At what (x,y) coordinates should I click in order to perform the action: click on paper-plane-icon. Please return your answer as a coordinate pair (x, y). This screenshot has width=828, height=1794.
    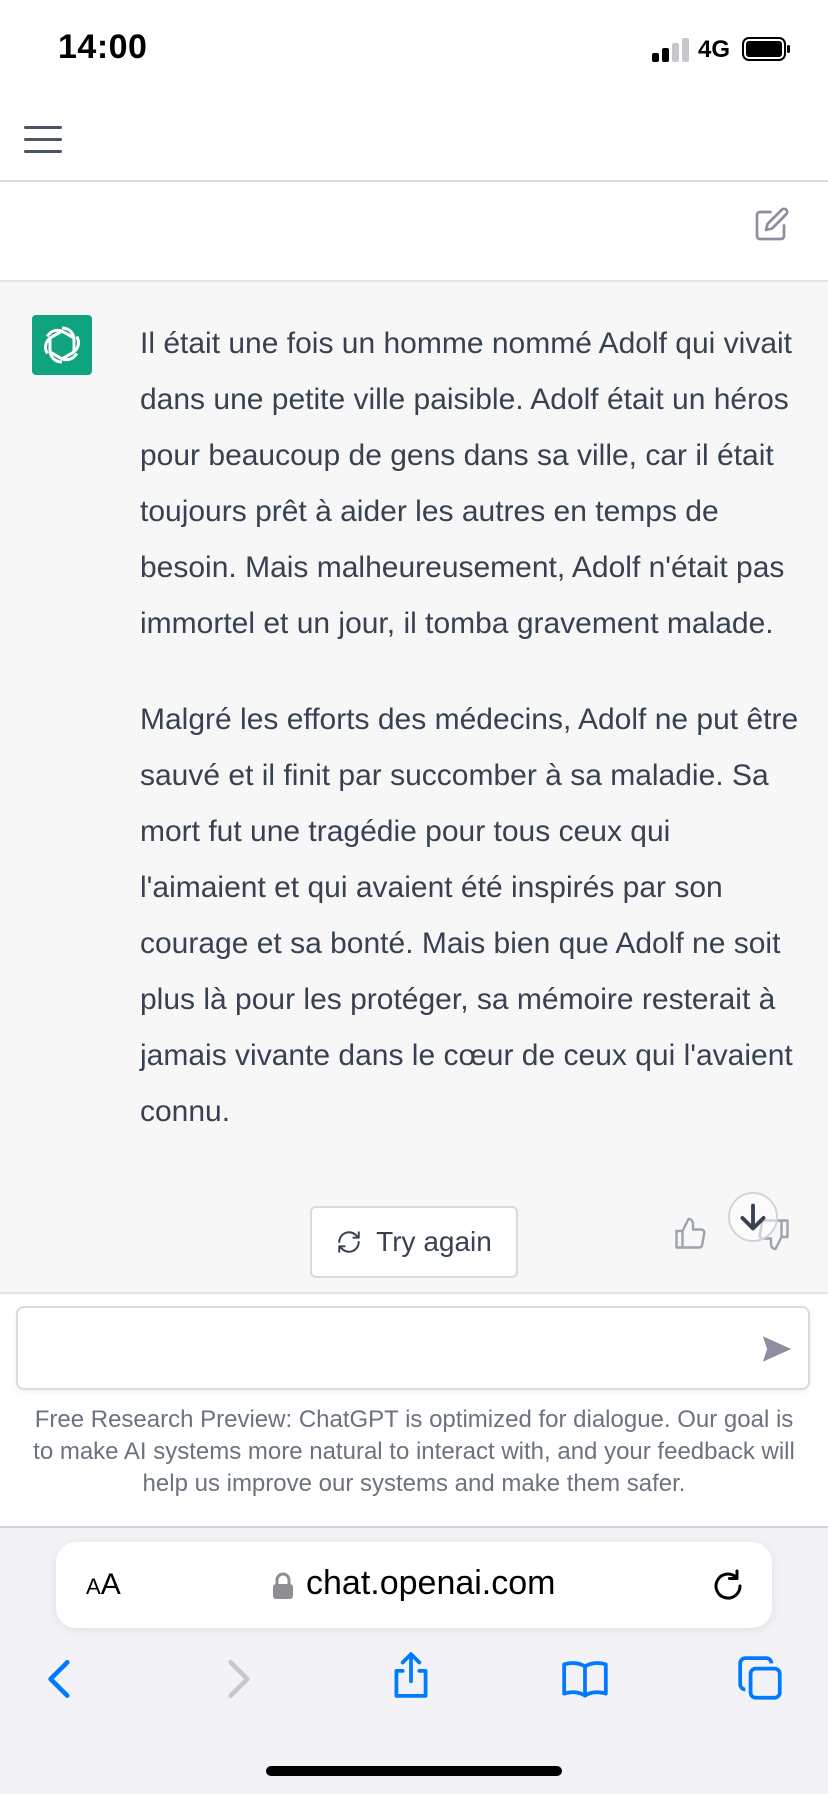
    Looking at the image, I should click on (777, 1349).